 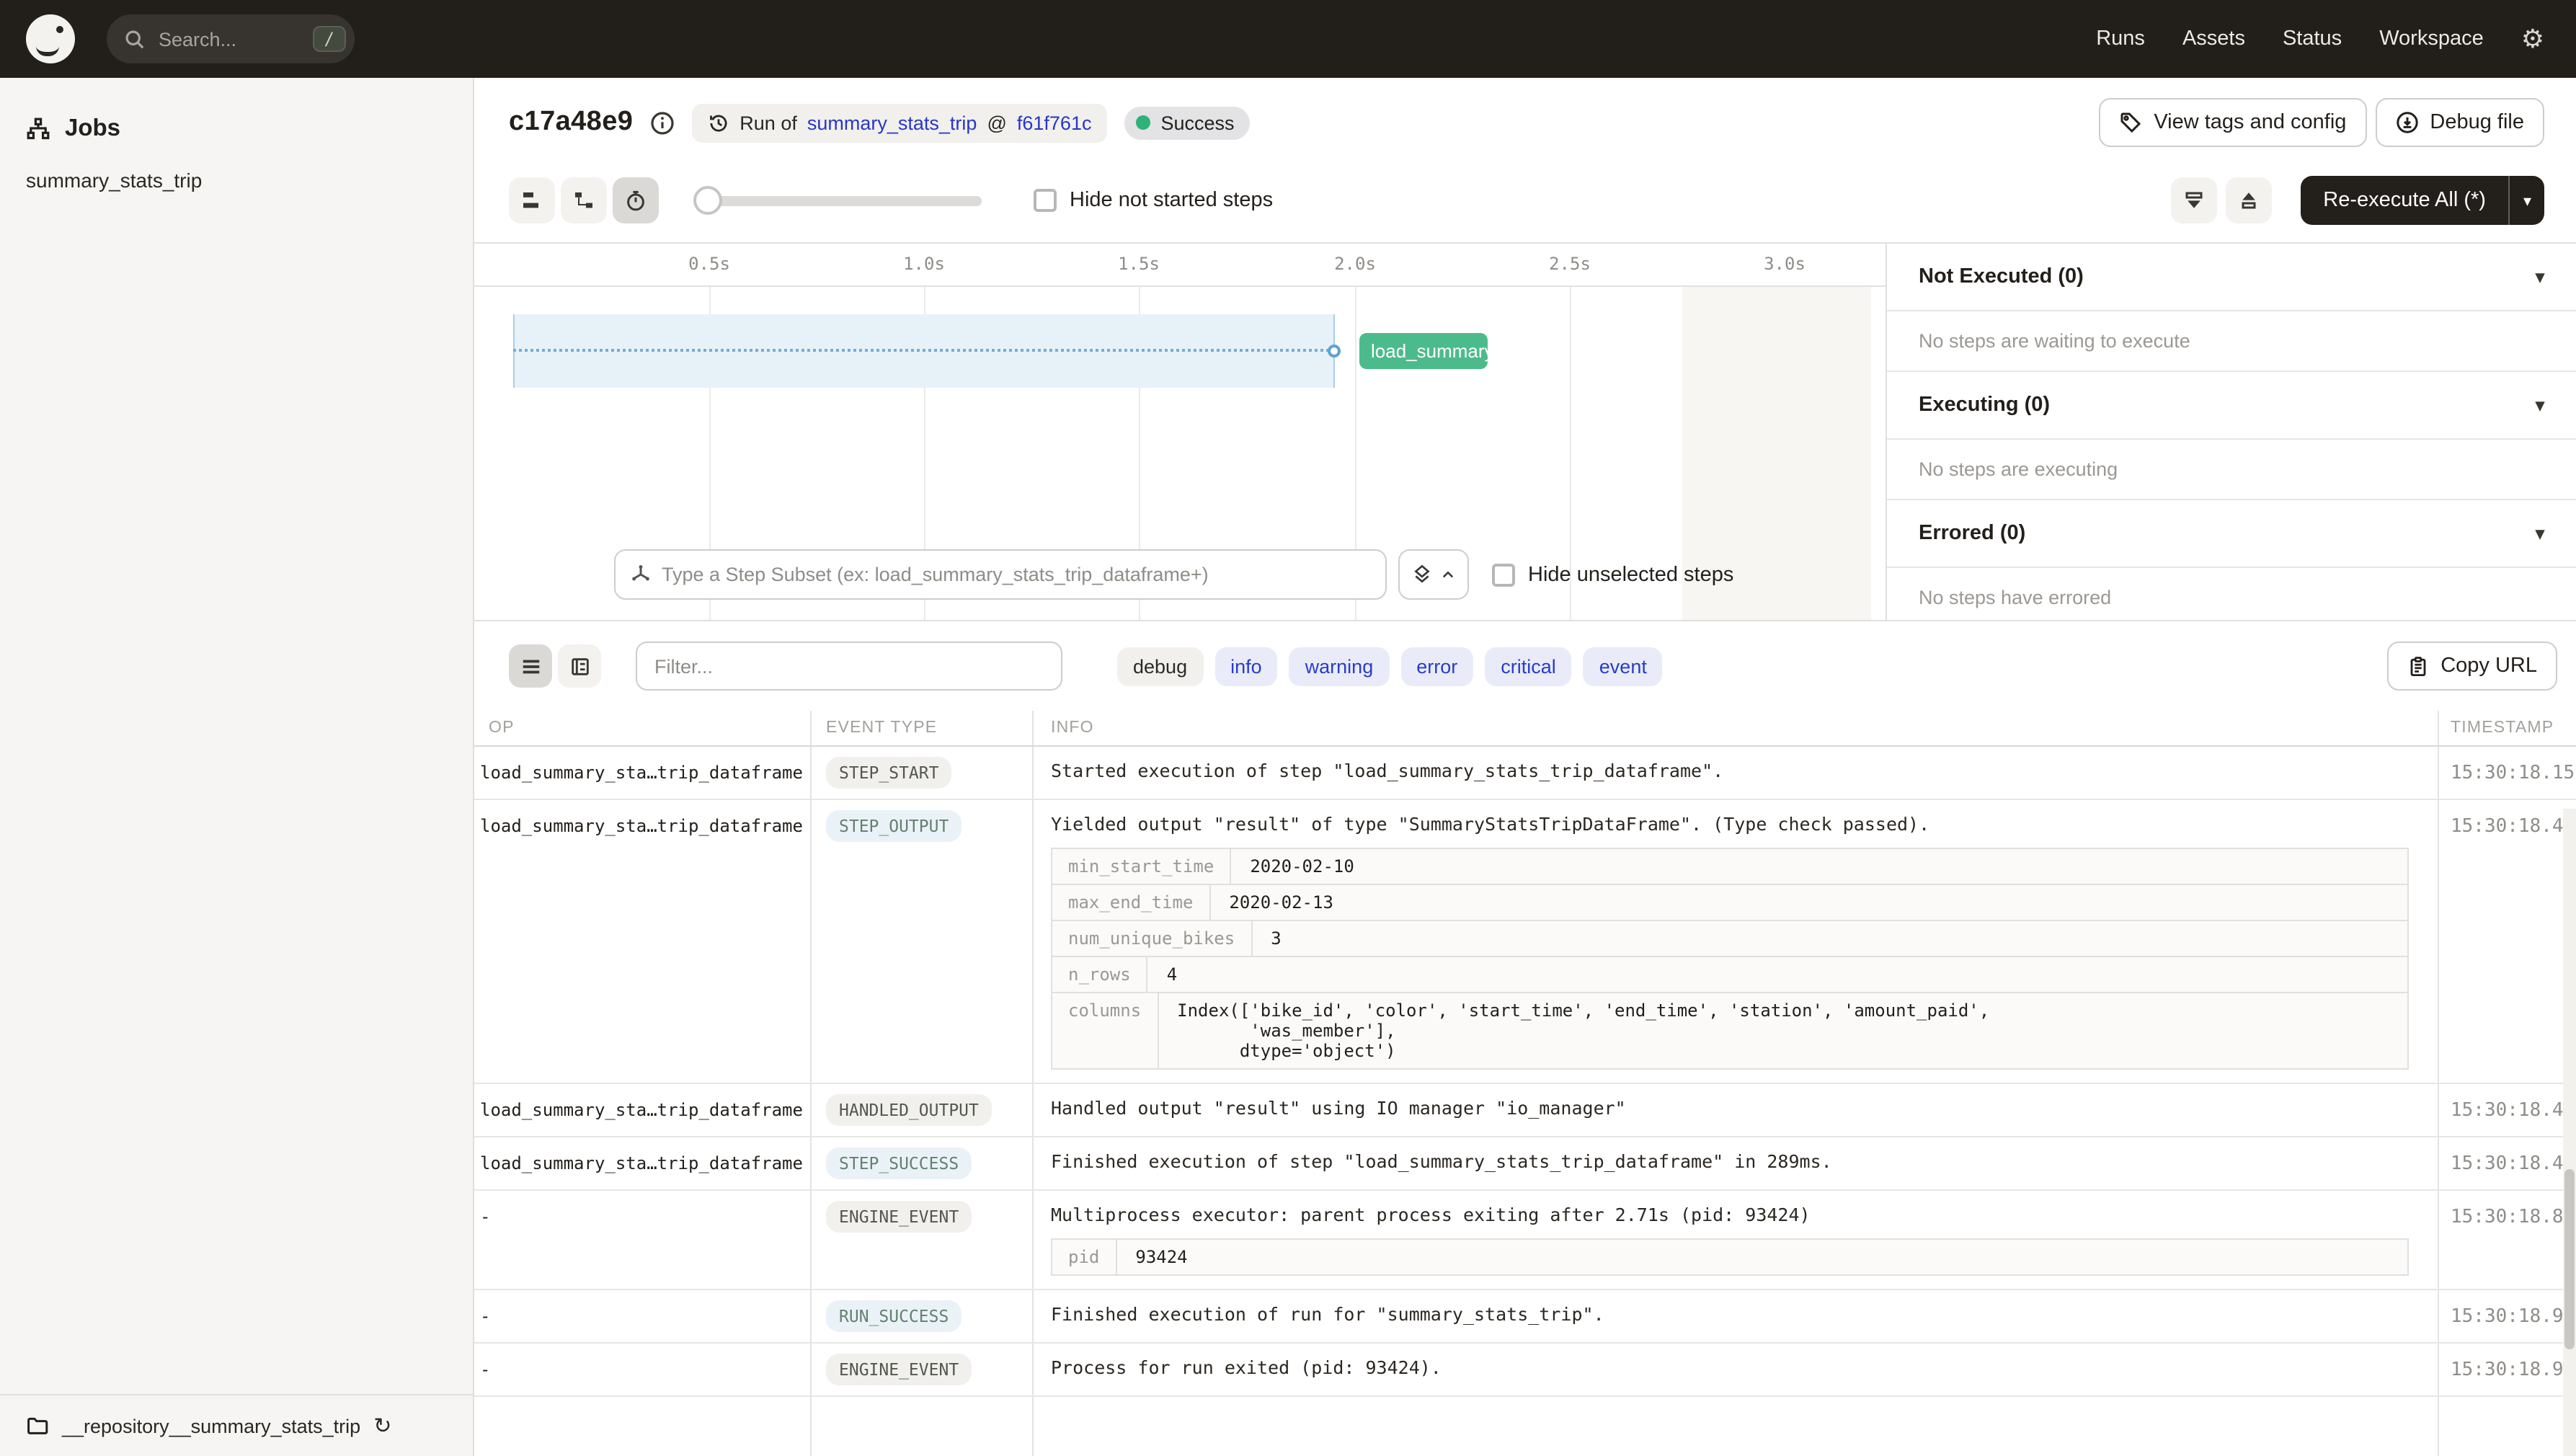 I want to click on log-table-header: OP EVENT TYPE INFO TIMESTAMP, so click(x=1525, y=729).